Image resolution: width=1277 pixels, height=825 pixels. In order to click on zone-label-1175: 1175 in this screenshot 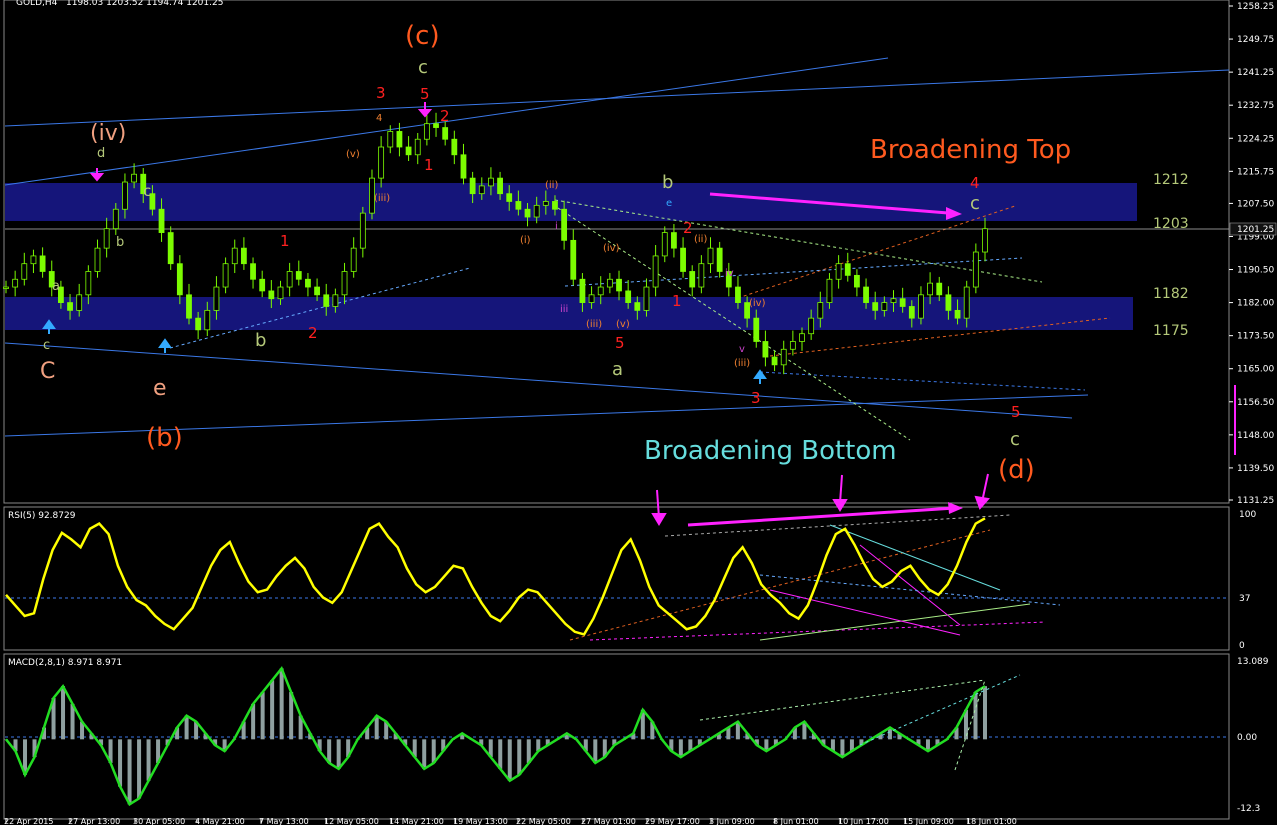, I will do `click(1171, 331)`.